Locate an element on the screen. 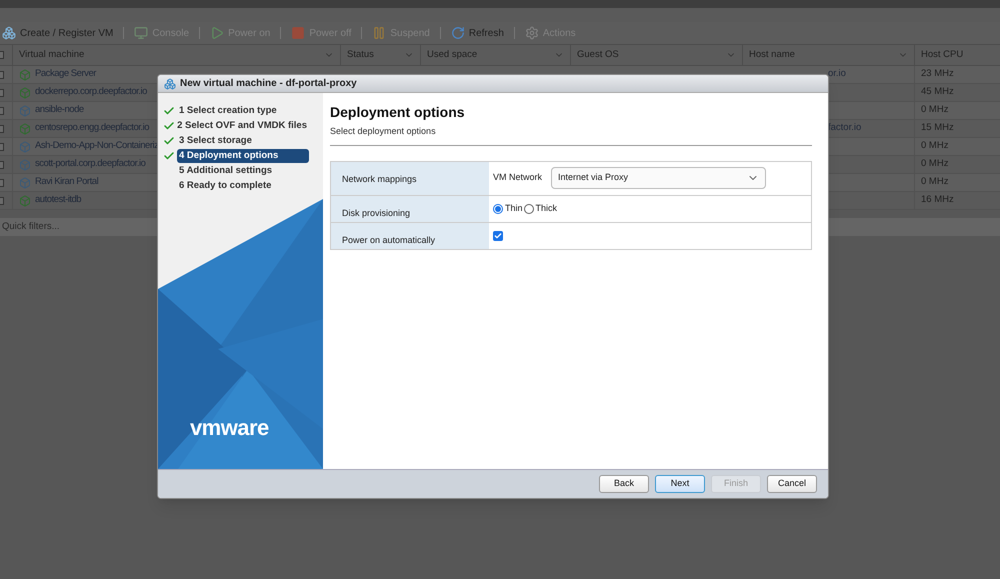 The width and height of the screenshot is (1000, 579). page-heading: Deployment options is located at coordinates (398, 112).